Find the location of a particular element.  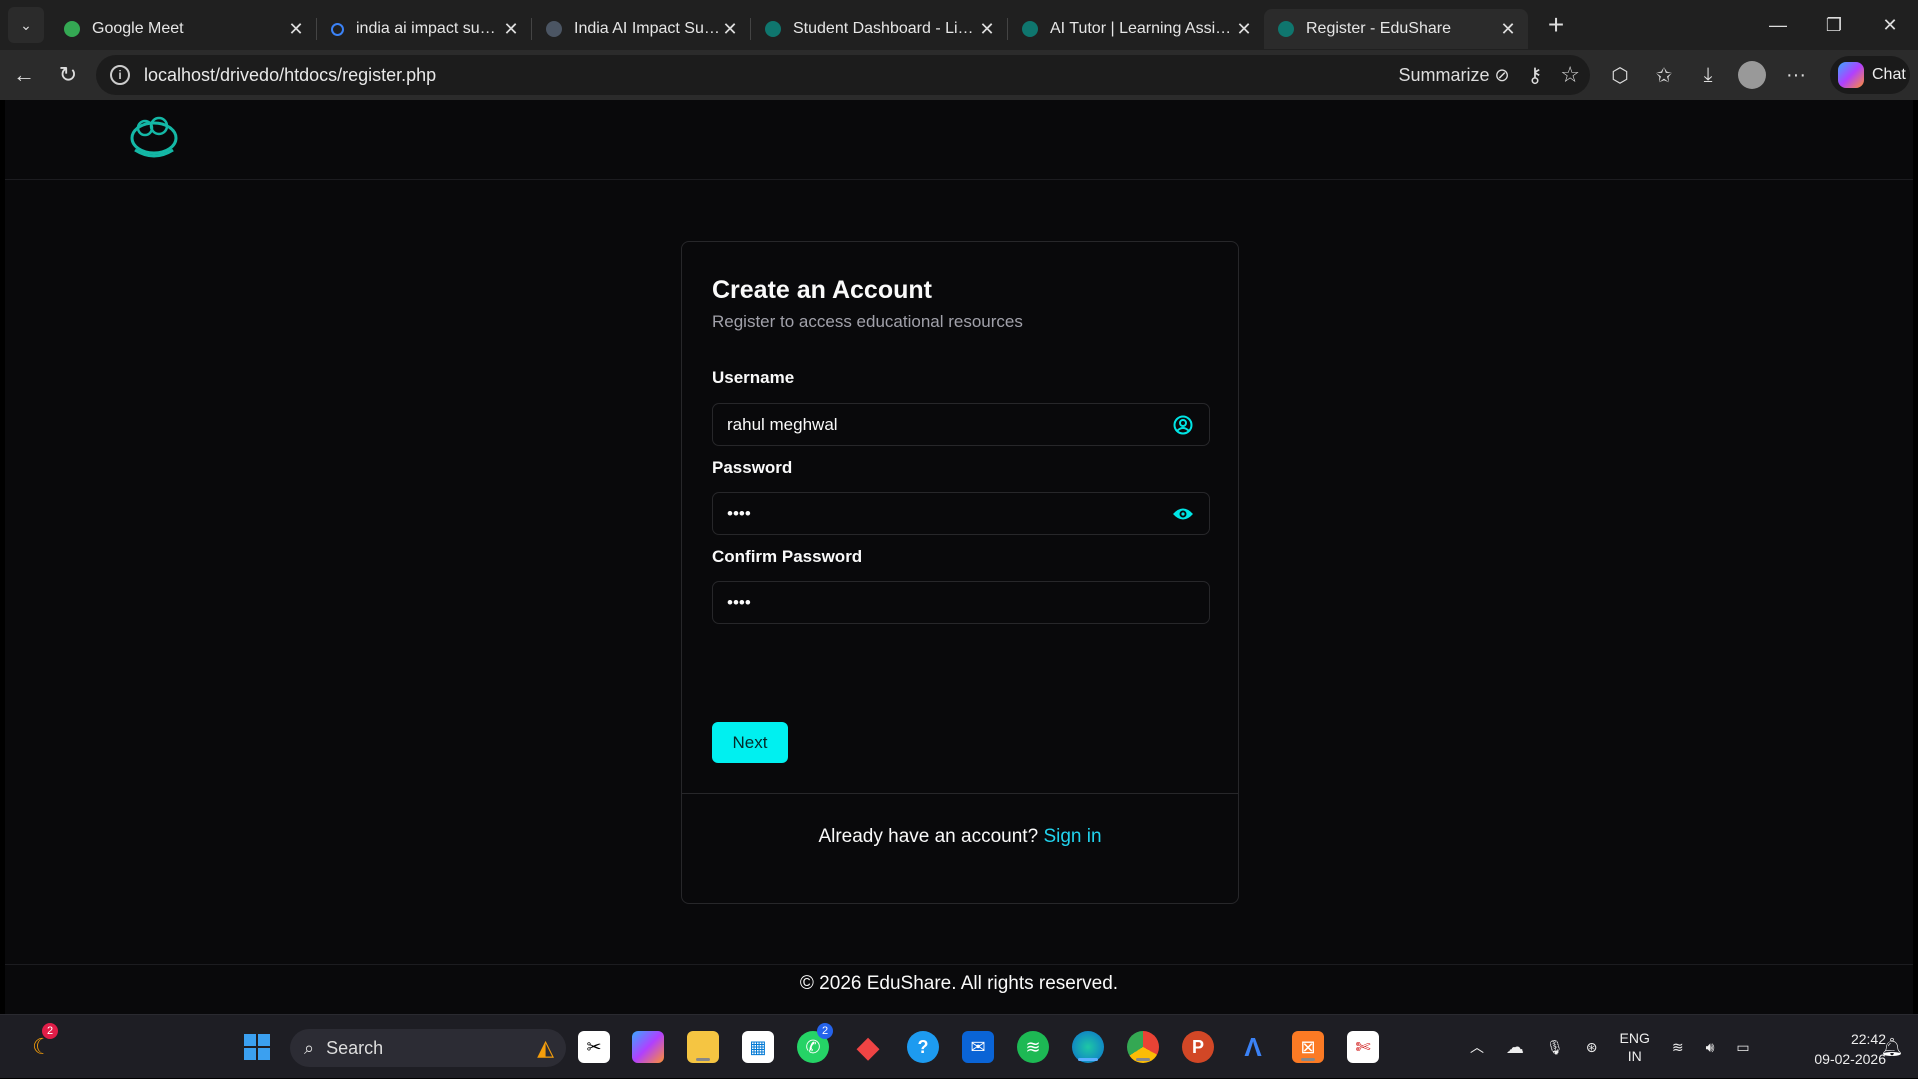

confirm-password-input is located at coordinates (961, 602).